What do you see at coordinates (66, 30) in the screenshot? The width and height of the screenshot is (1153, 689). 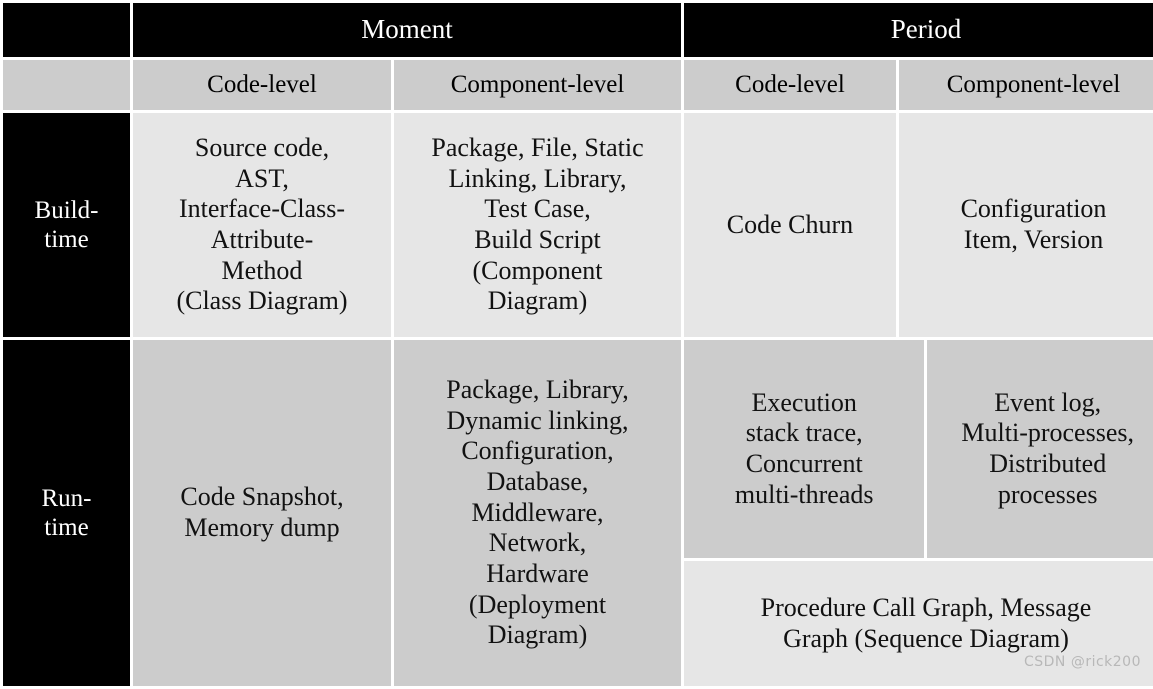 I see `header-corner-cell` at bounding box center [66, 30].